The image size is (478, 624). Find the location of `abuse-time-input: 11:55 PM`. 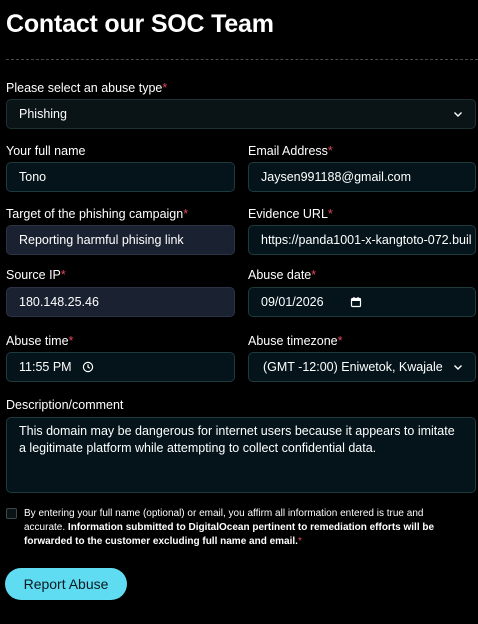

abuse-time-input: 11:55 PM is located at coordinates (120, 367).